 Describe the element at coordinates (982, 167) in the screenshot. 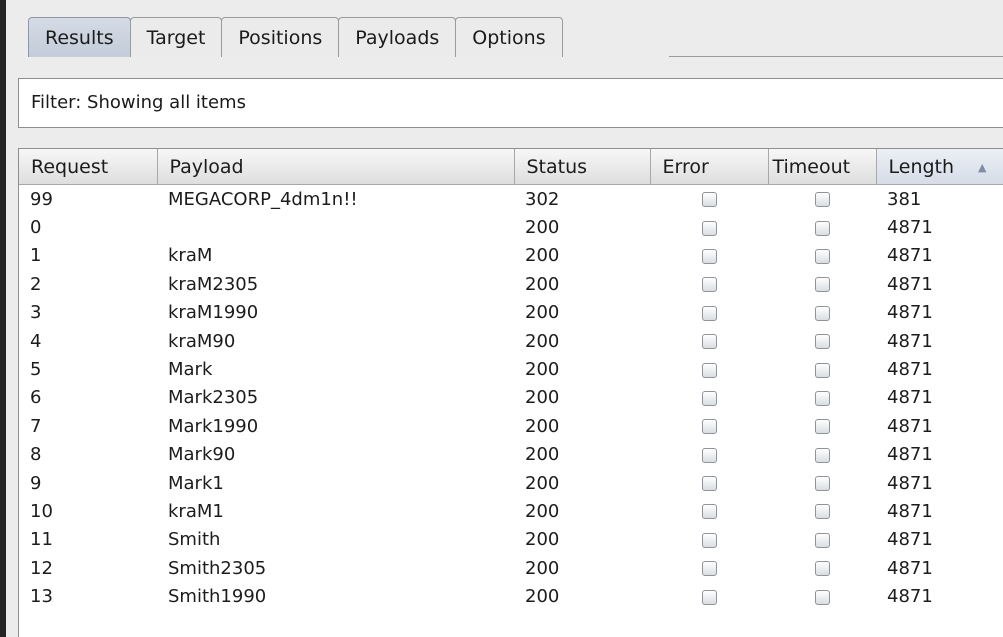

I see `sort-ascending-icon: ▲` at that location.